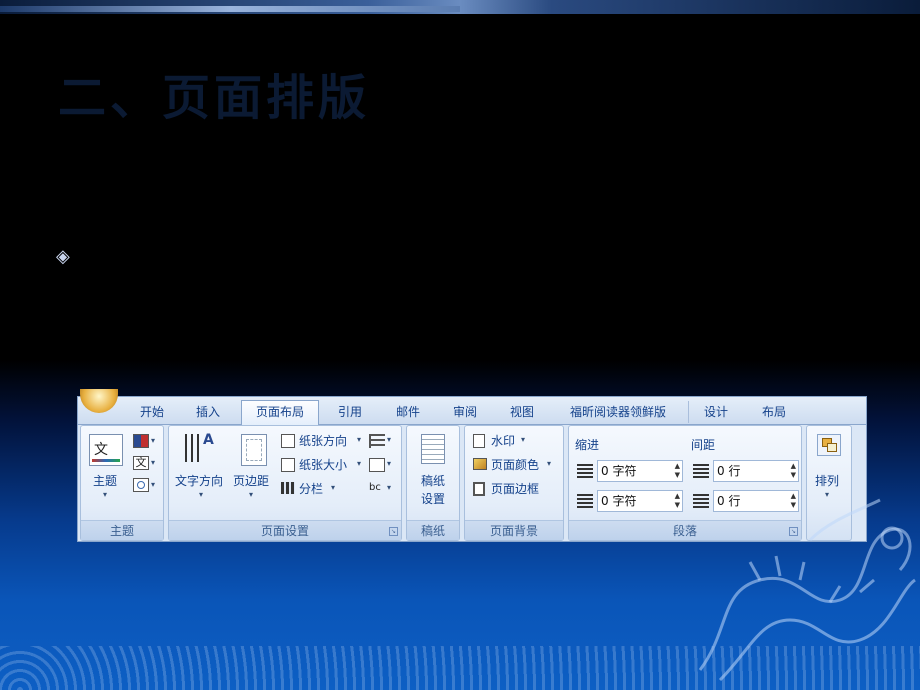 This screenshot has width=920, height=690. I want to click on theme-dropdown-arrow-icon: ▾, so click(105, 494).